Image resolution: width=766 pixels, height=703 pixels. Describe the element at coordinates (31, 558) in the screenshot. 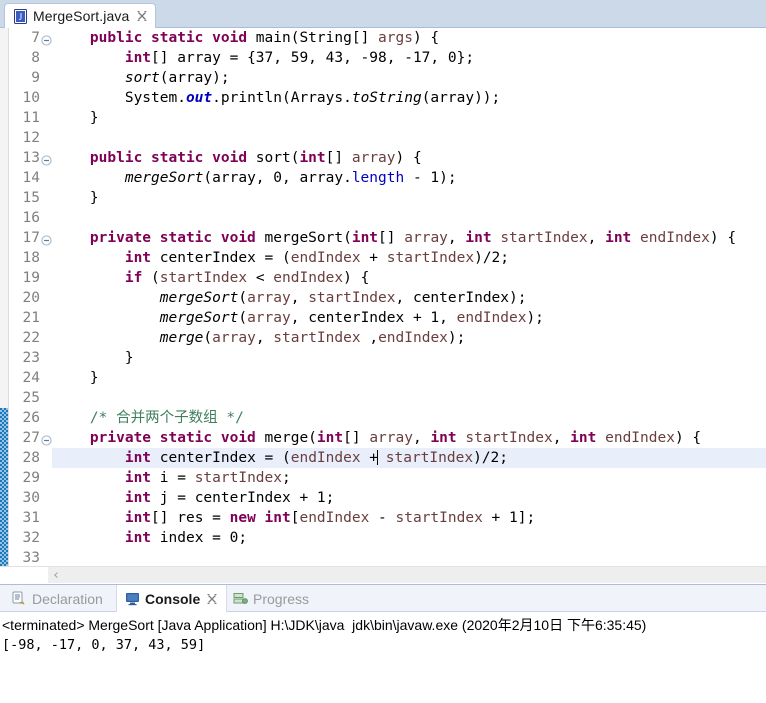

I see `line-number: 33` at that location.